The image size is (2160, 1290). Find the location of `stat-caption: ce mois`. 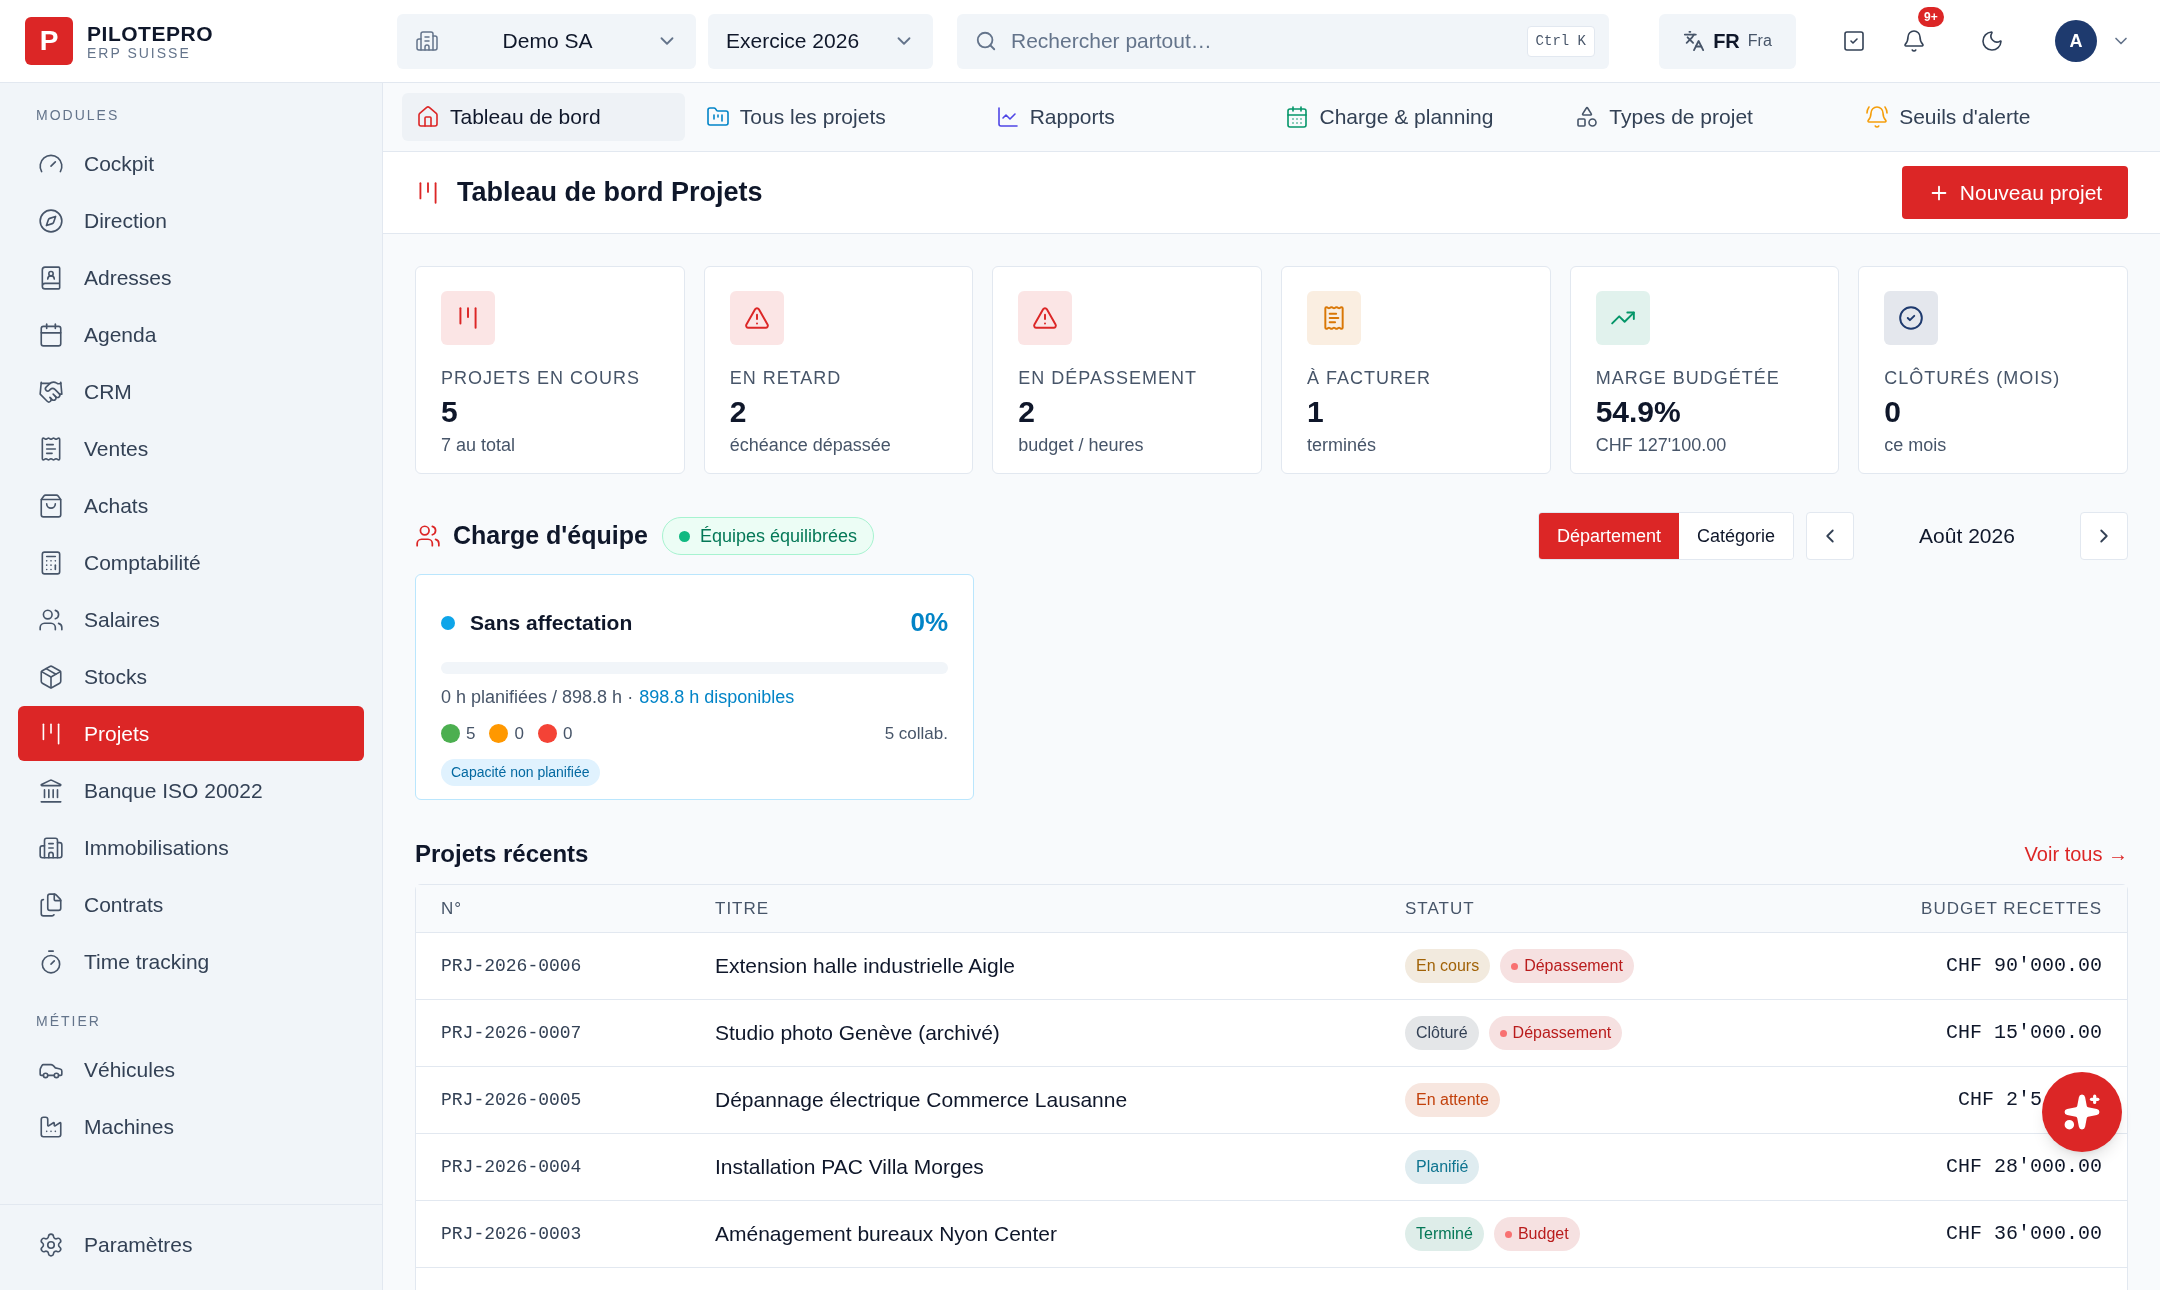

stat-caption: ce mois is located at coordinates (1916, 445).